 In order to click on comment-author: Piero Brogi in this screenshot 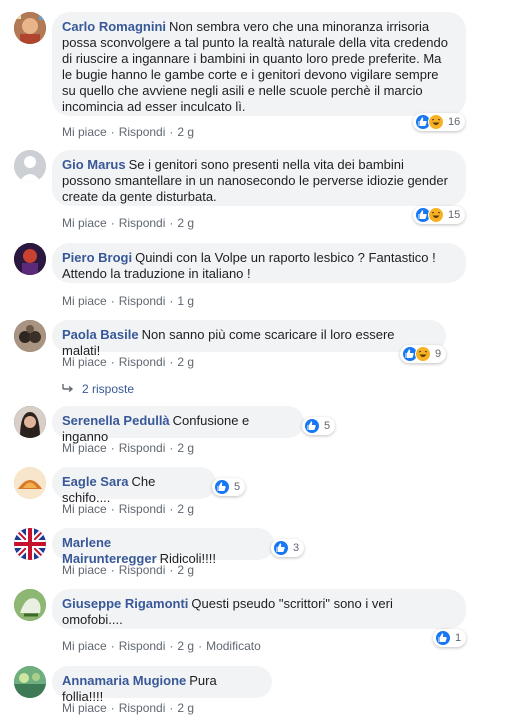, I will do `click(97, 257)`.